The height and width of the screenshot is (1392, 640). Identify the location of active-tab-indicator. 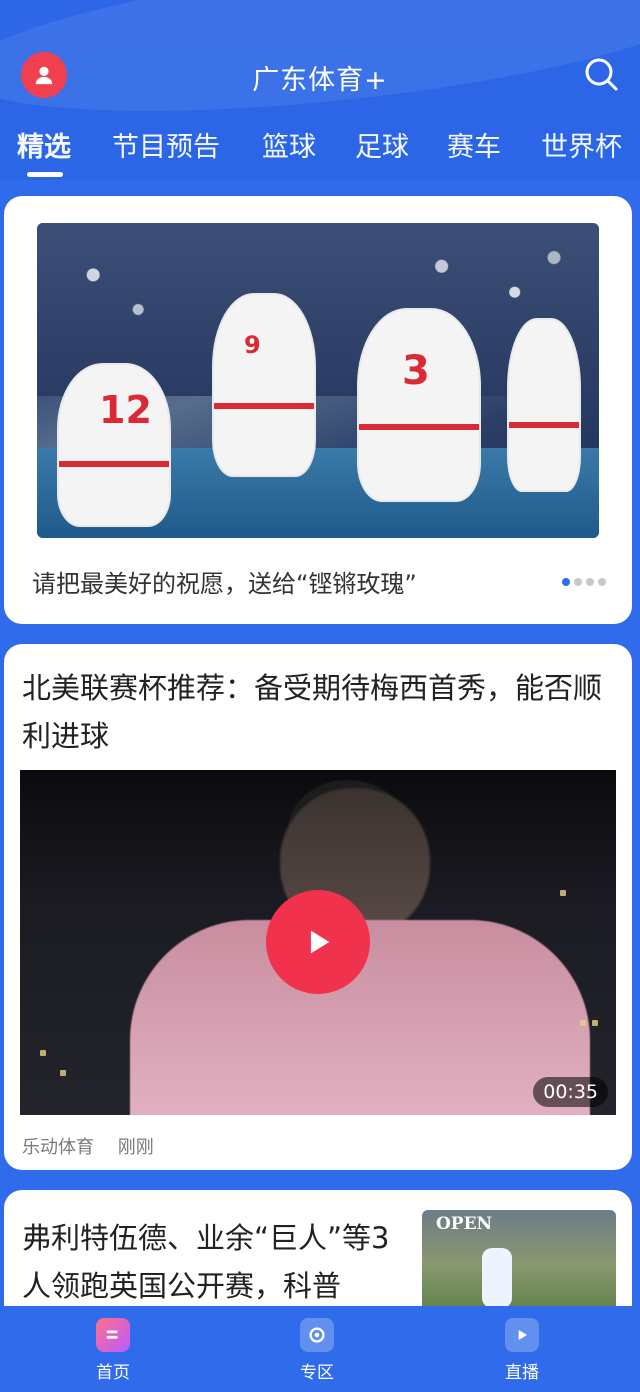
(45, 174).